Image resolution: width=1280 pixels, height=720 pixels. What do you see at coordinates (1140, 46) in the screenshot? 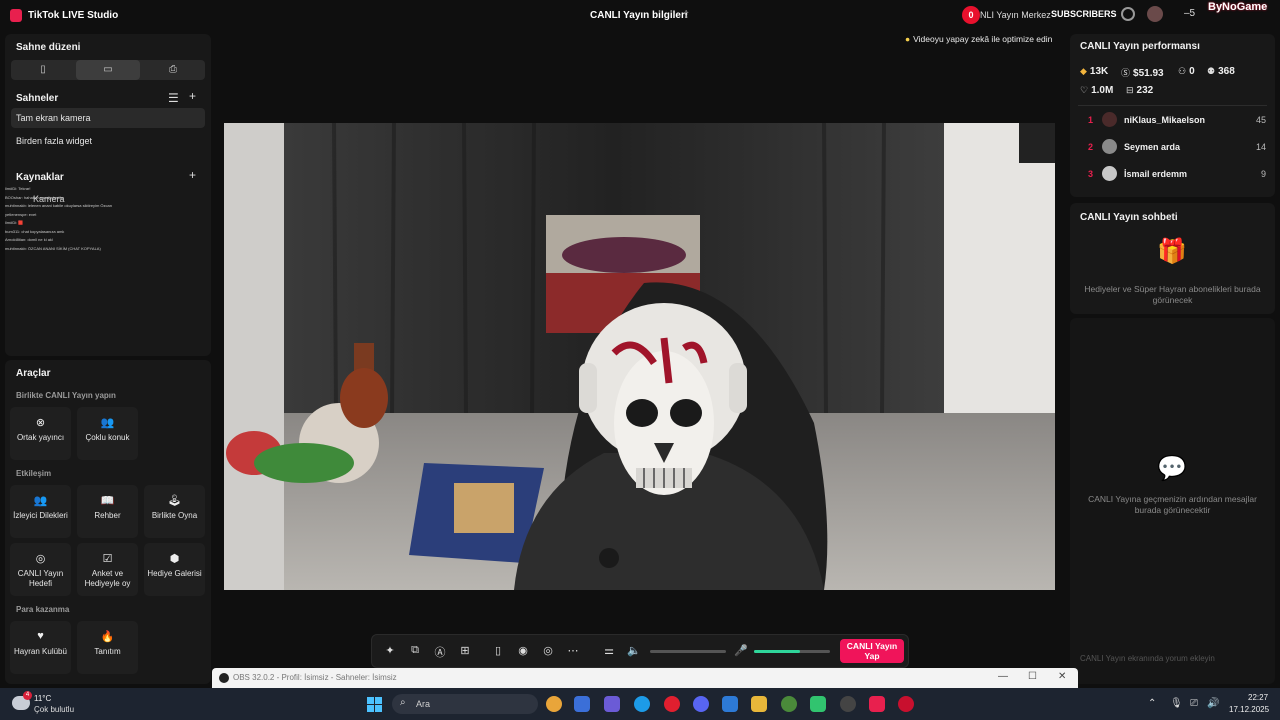
I see `performance-title: CANLI Yayın performansı` at bounding box center [1140, 46].